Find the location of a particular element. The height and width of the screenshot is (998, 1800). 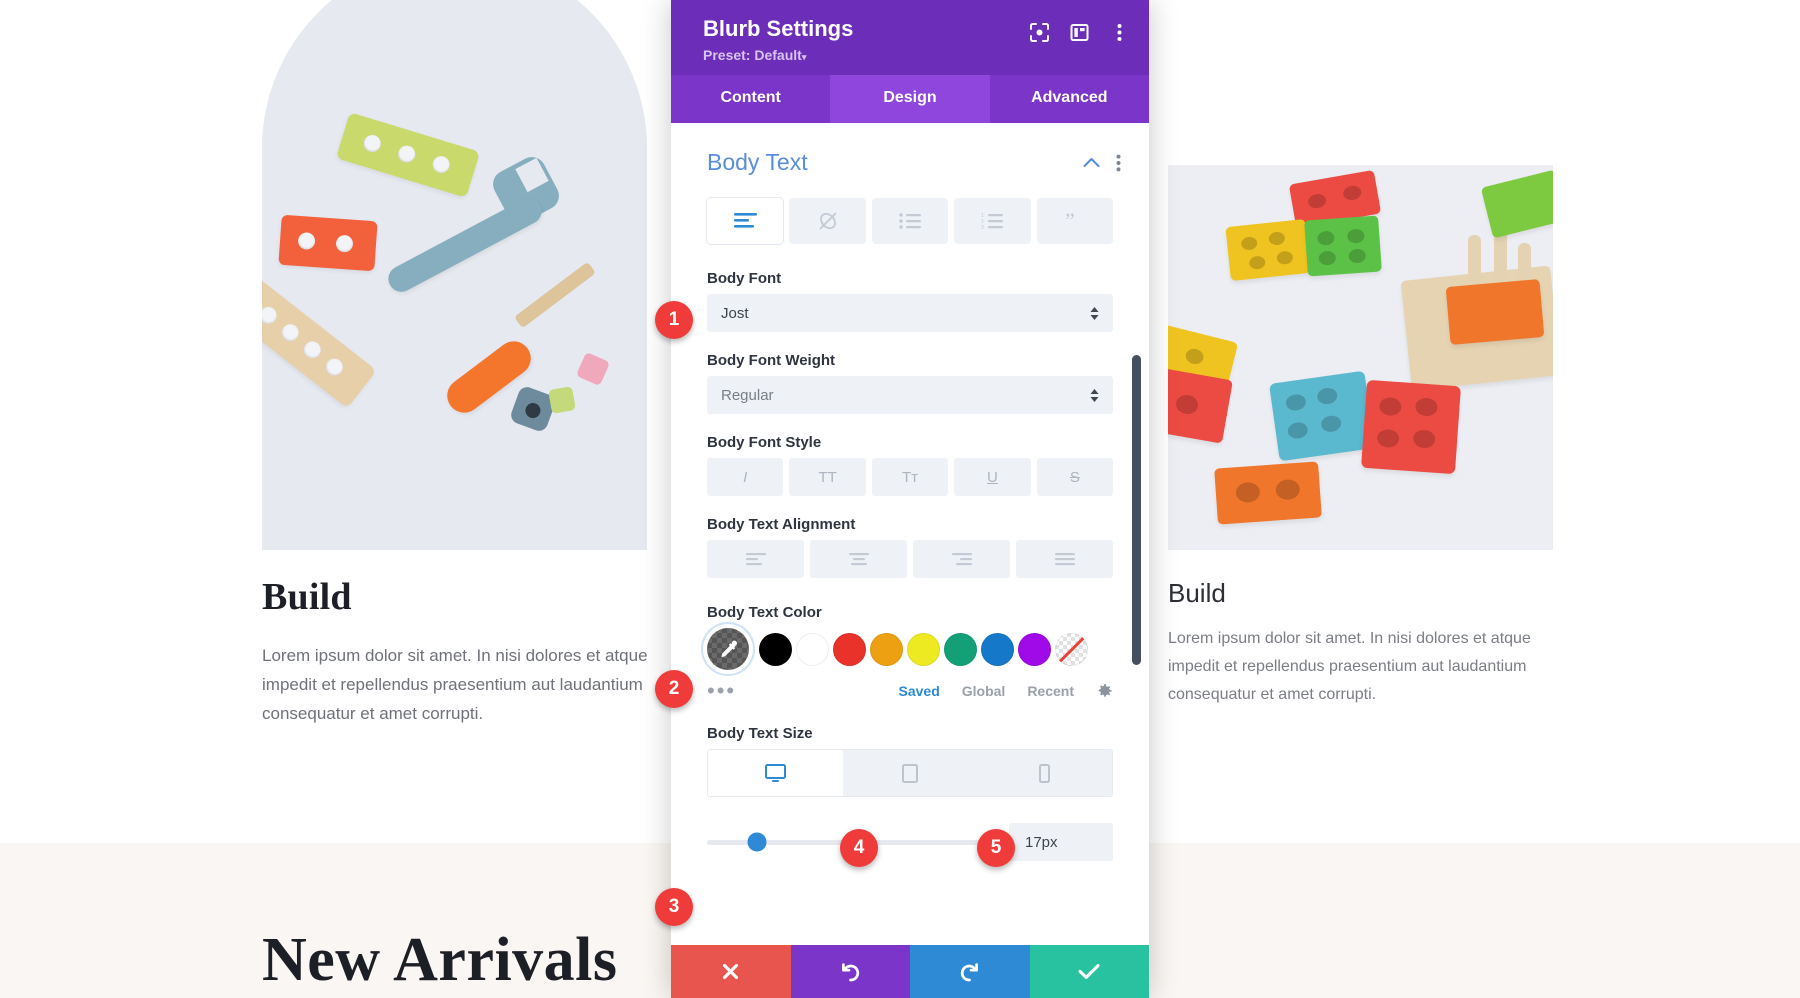

more-colors-icon: ••• is located at coordinates (721, 690).